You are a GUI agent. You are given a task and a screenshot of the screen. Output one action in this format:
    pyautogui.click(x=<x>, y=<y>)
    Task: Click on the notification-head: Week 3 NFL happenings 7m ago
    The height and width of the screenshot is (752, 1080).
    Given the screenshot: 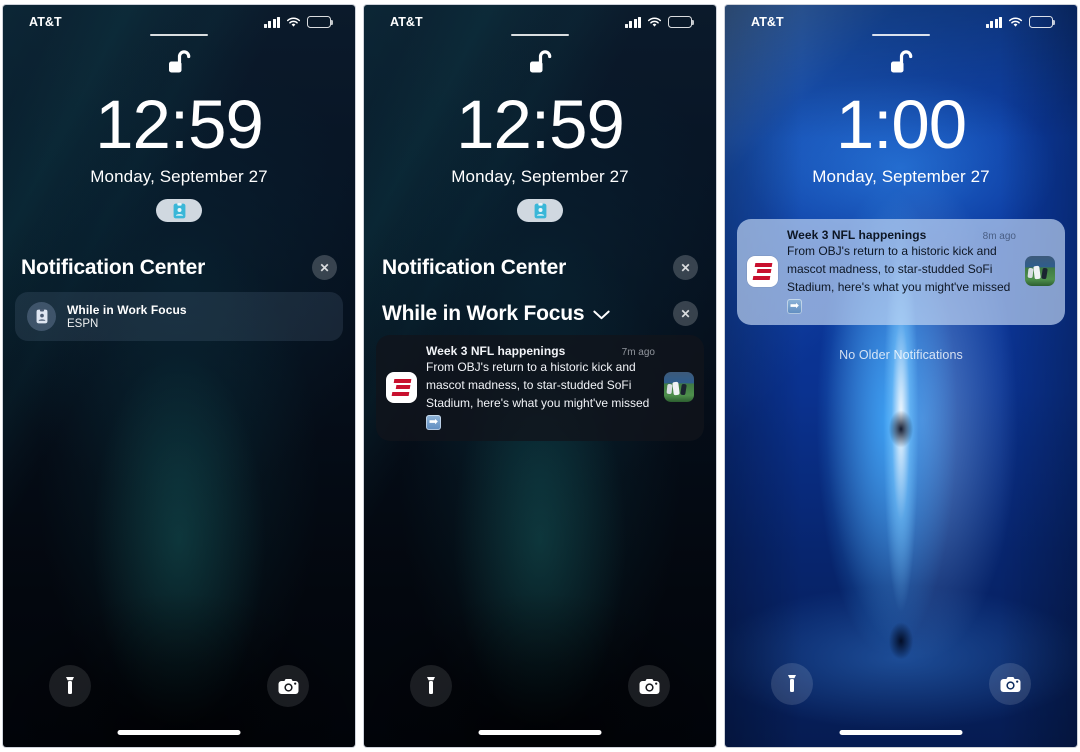 What is the action you would take?
    pyautogui.click(x=540, y=351)
    